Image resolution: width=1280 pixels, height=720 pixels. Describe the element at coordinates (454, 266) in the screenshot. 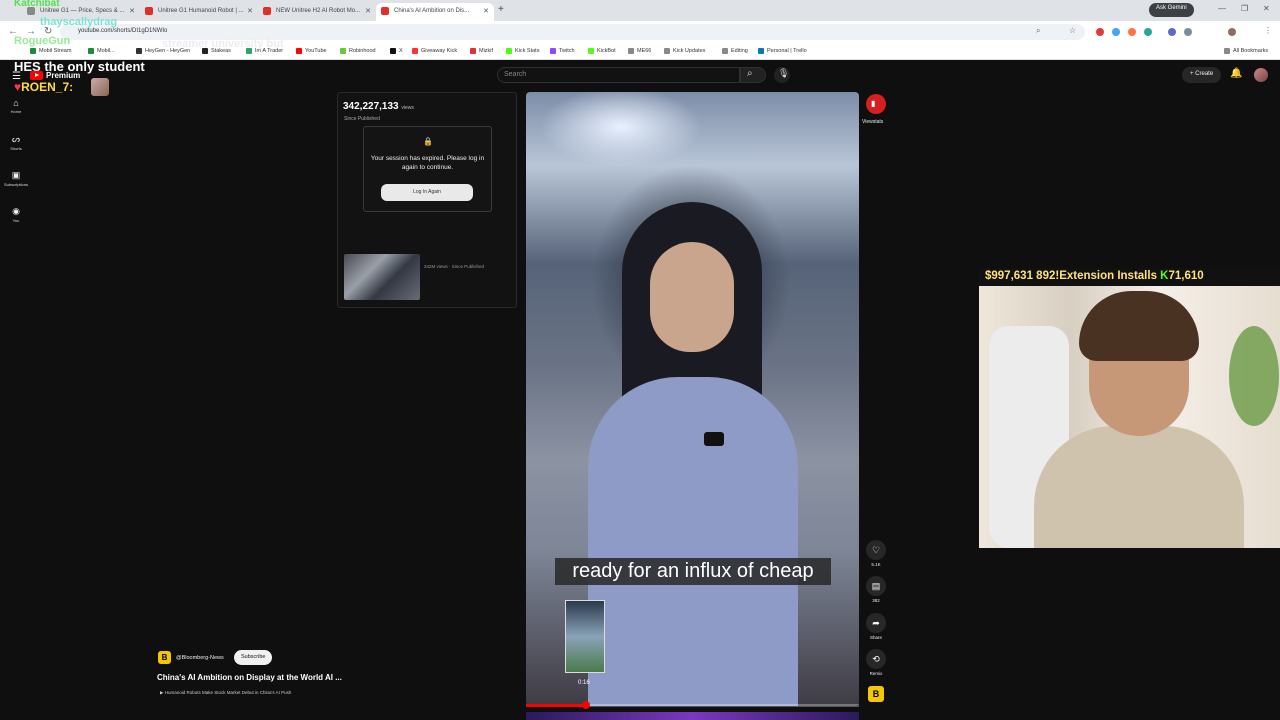

I see `thumbnail-views-label: 342M views · Since Published` at that location.